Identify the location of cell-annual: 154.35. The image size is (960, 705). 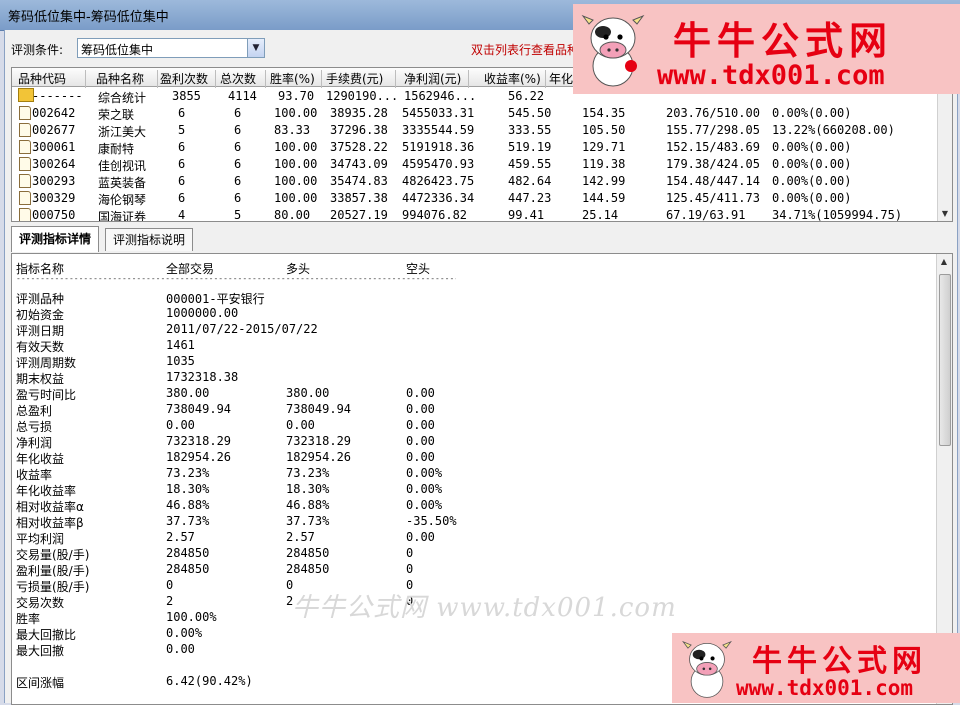
(604, 113).